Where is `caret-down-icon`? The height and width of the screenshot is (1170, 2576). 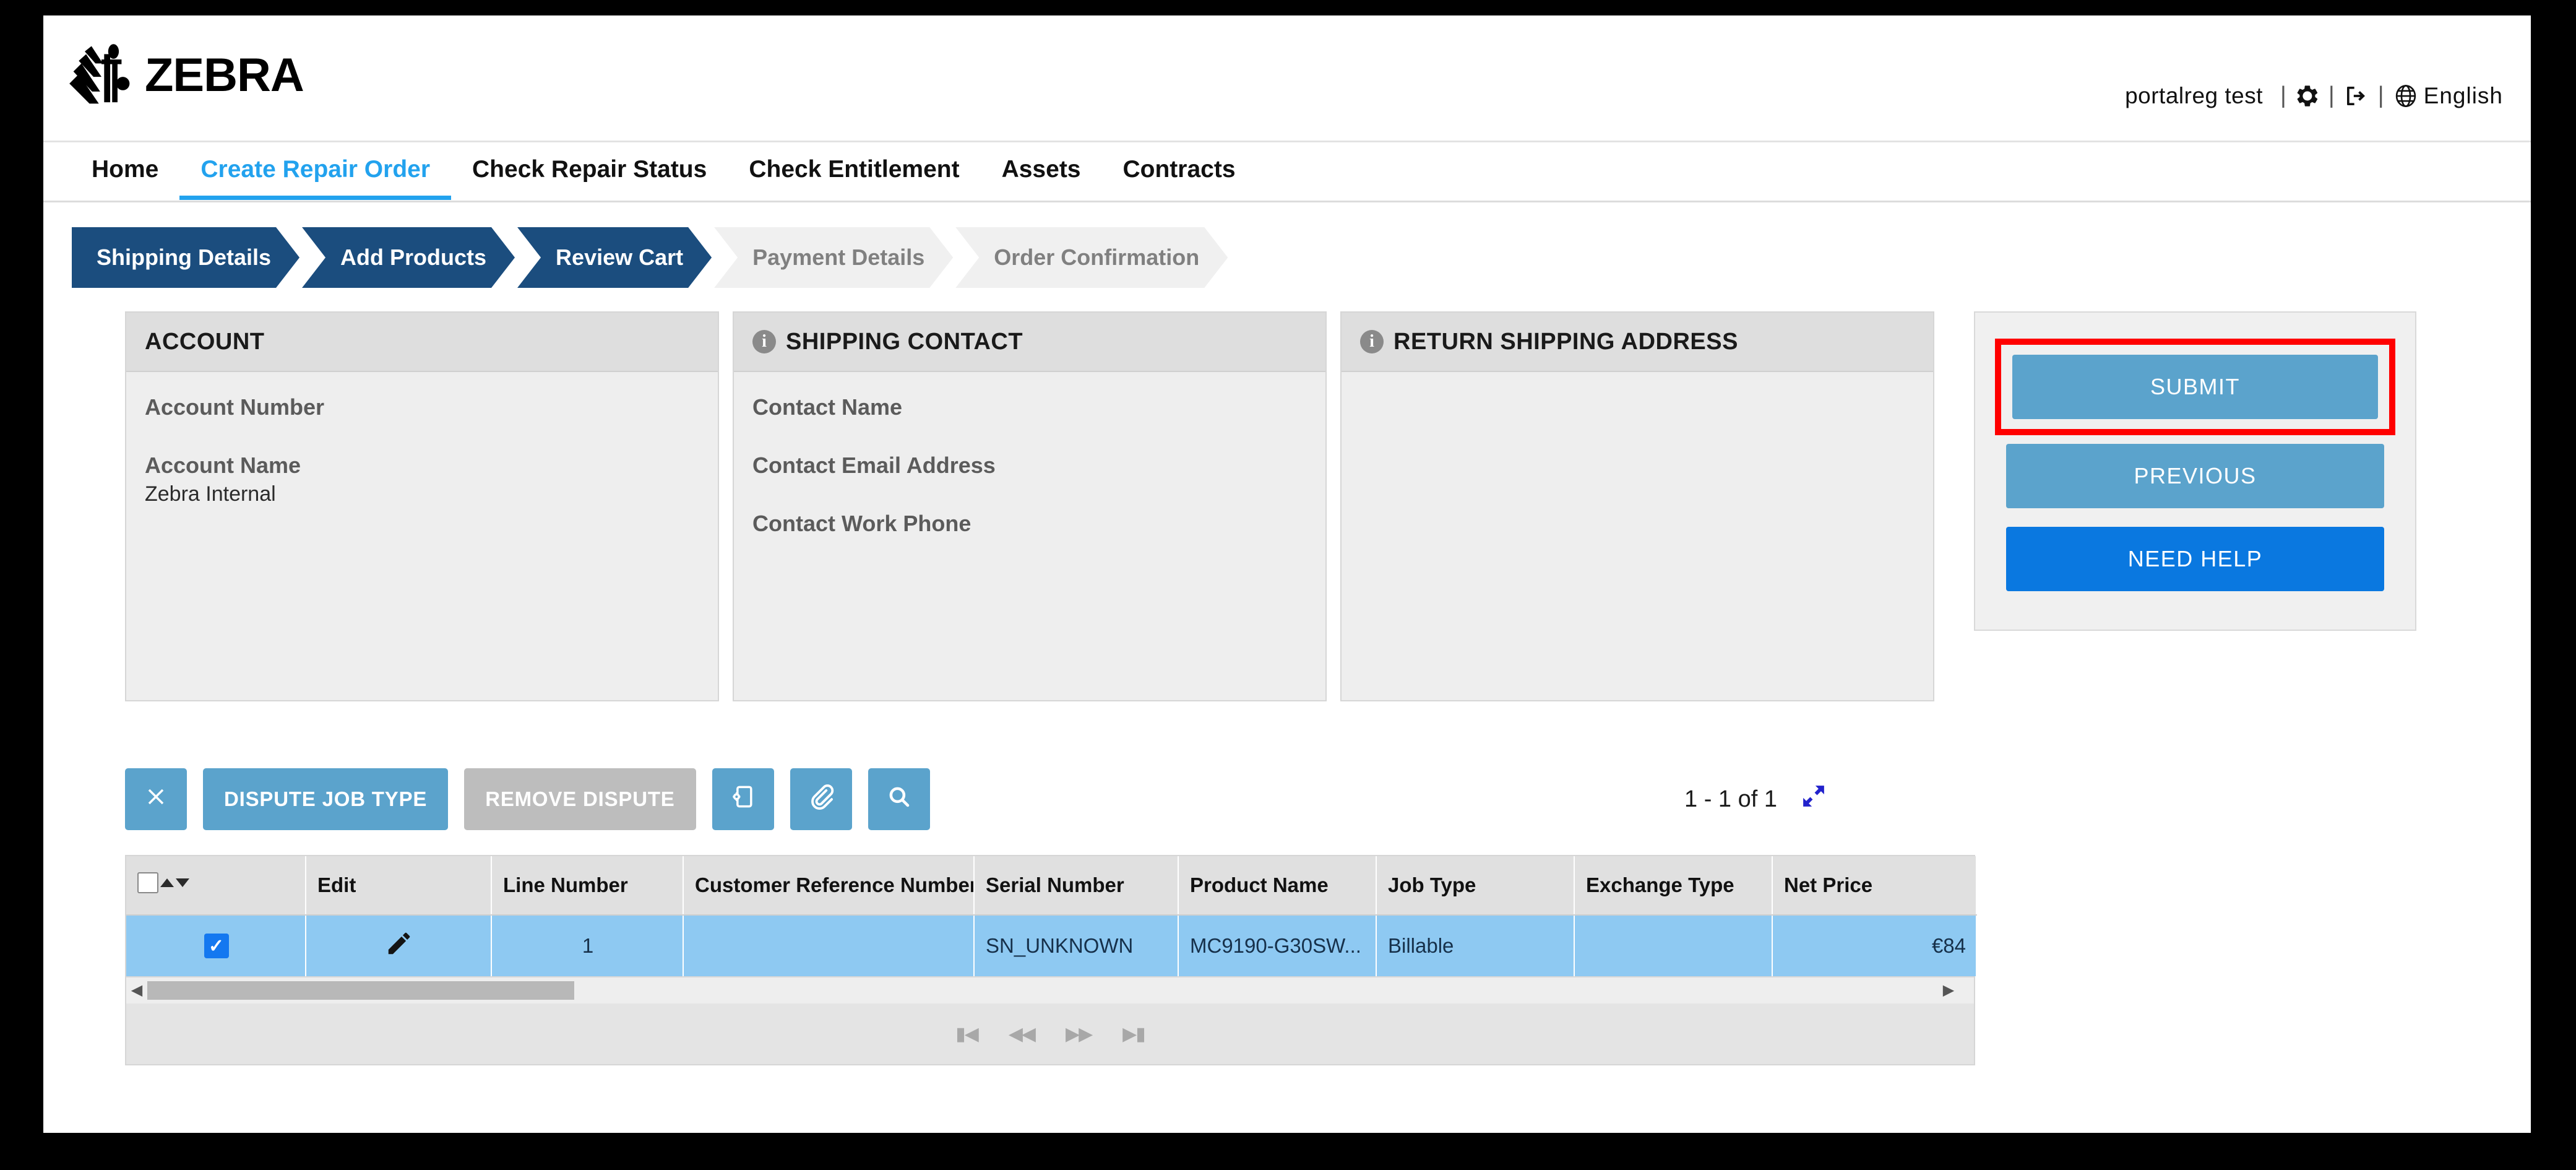 caret-down-icon is located at coordinates (182, 882).